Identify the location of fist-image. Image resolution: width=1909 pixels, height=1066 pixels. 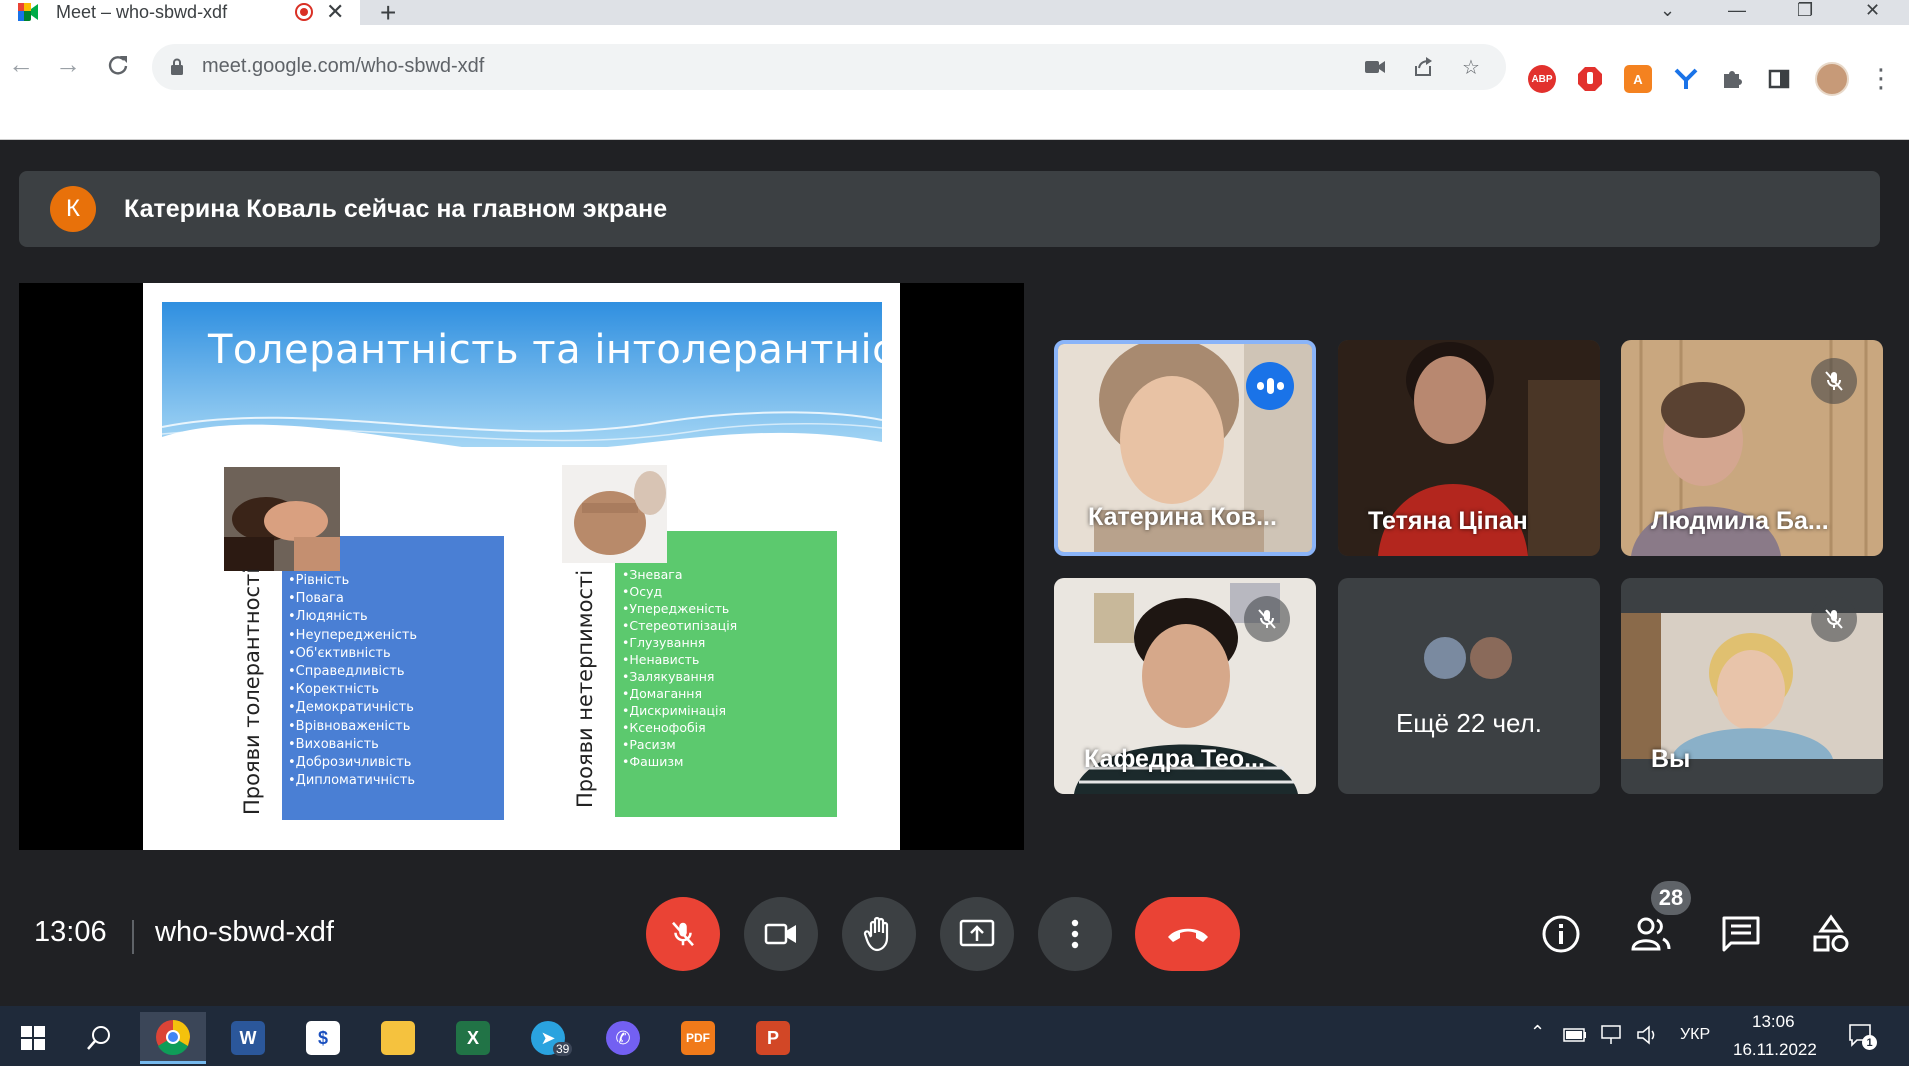
(614, 514).